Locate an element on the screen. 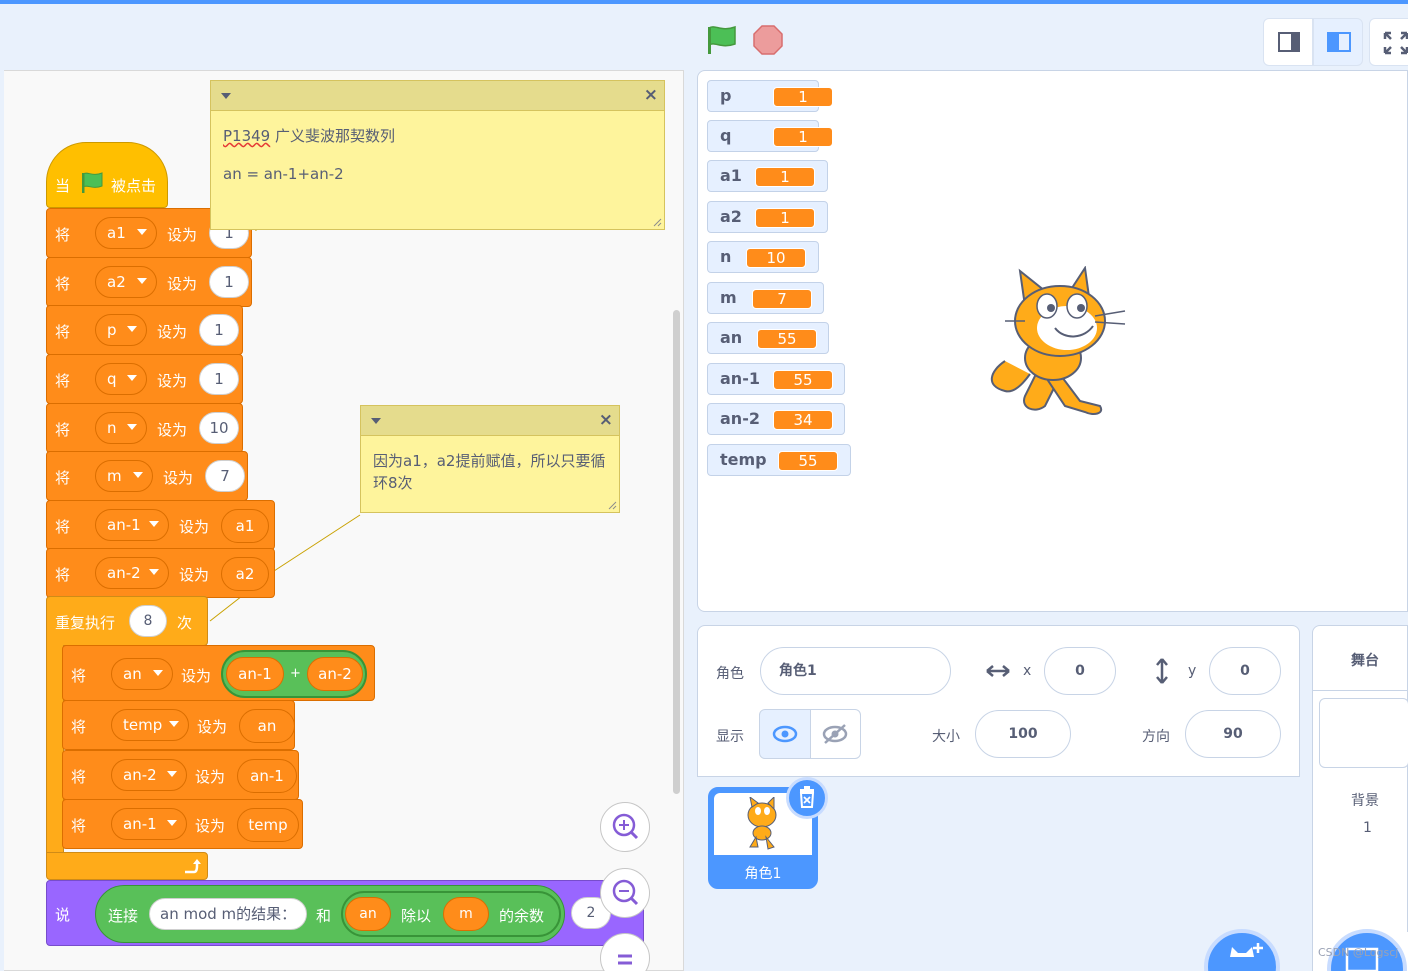  join-operator: 连接 an mod m的结果： 和 an 除以 m 的余数 is located at coordinates (330, 914).